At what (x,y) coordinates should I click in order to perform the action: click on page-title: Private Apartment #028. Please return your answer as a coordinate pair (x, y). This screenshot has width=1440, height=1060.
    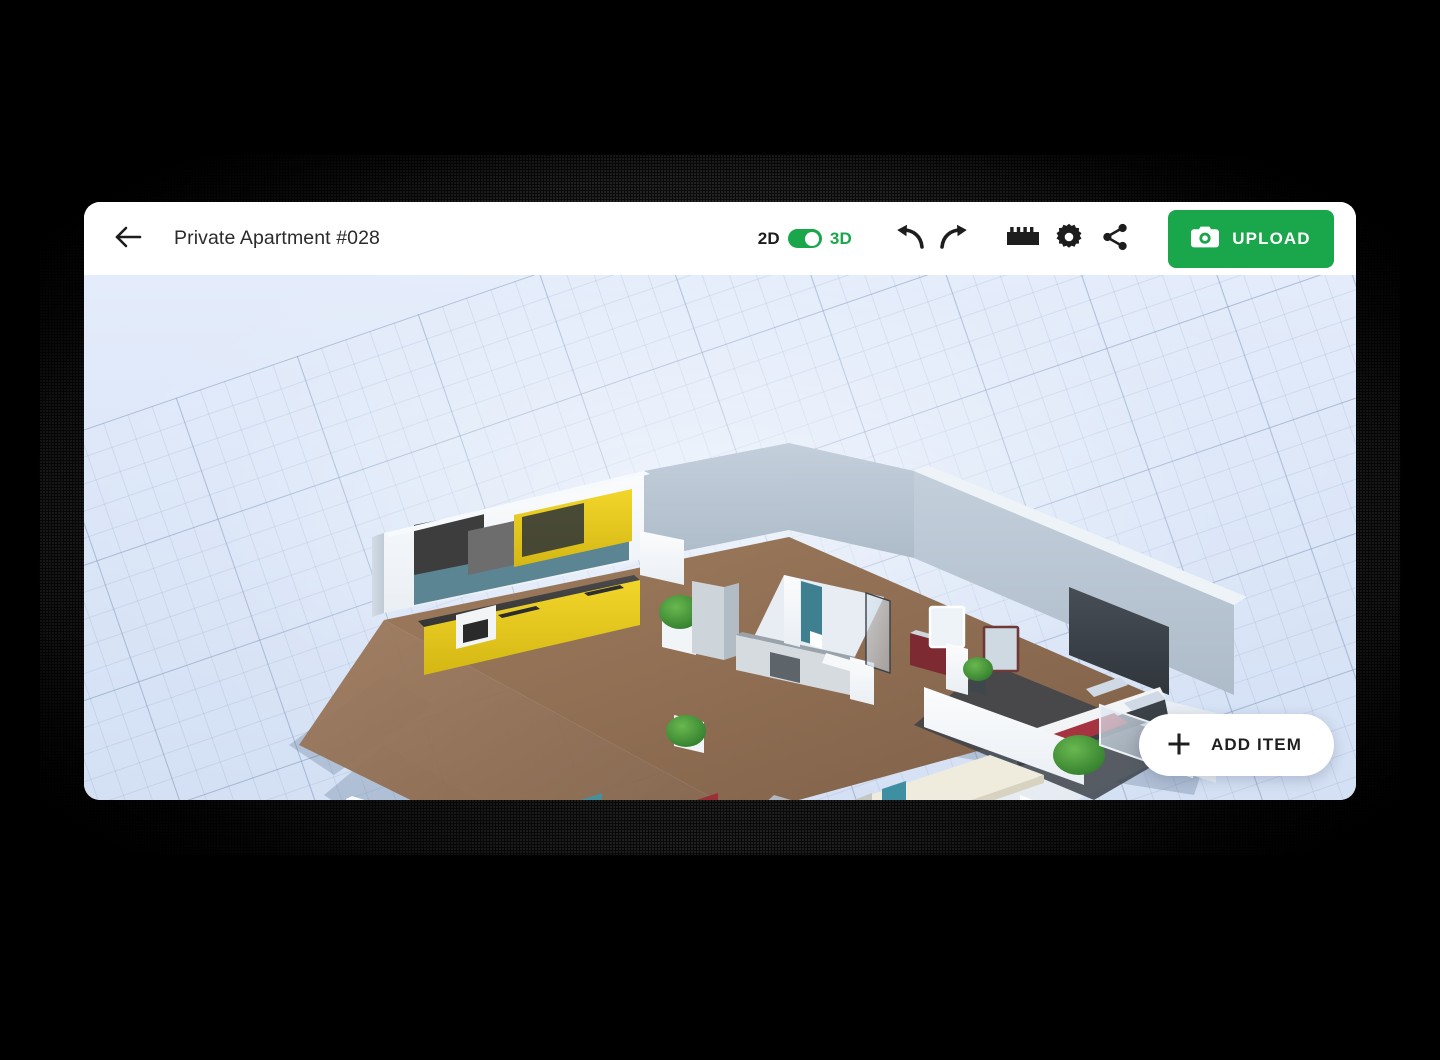
    Looking at the image, I should click on (277, 238).